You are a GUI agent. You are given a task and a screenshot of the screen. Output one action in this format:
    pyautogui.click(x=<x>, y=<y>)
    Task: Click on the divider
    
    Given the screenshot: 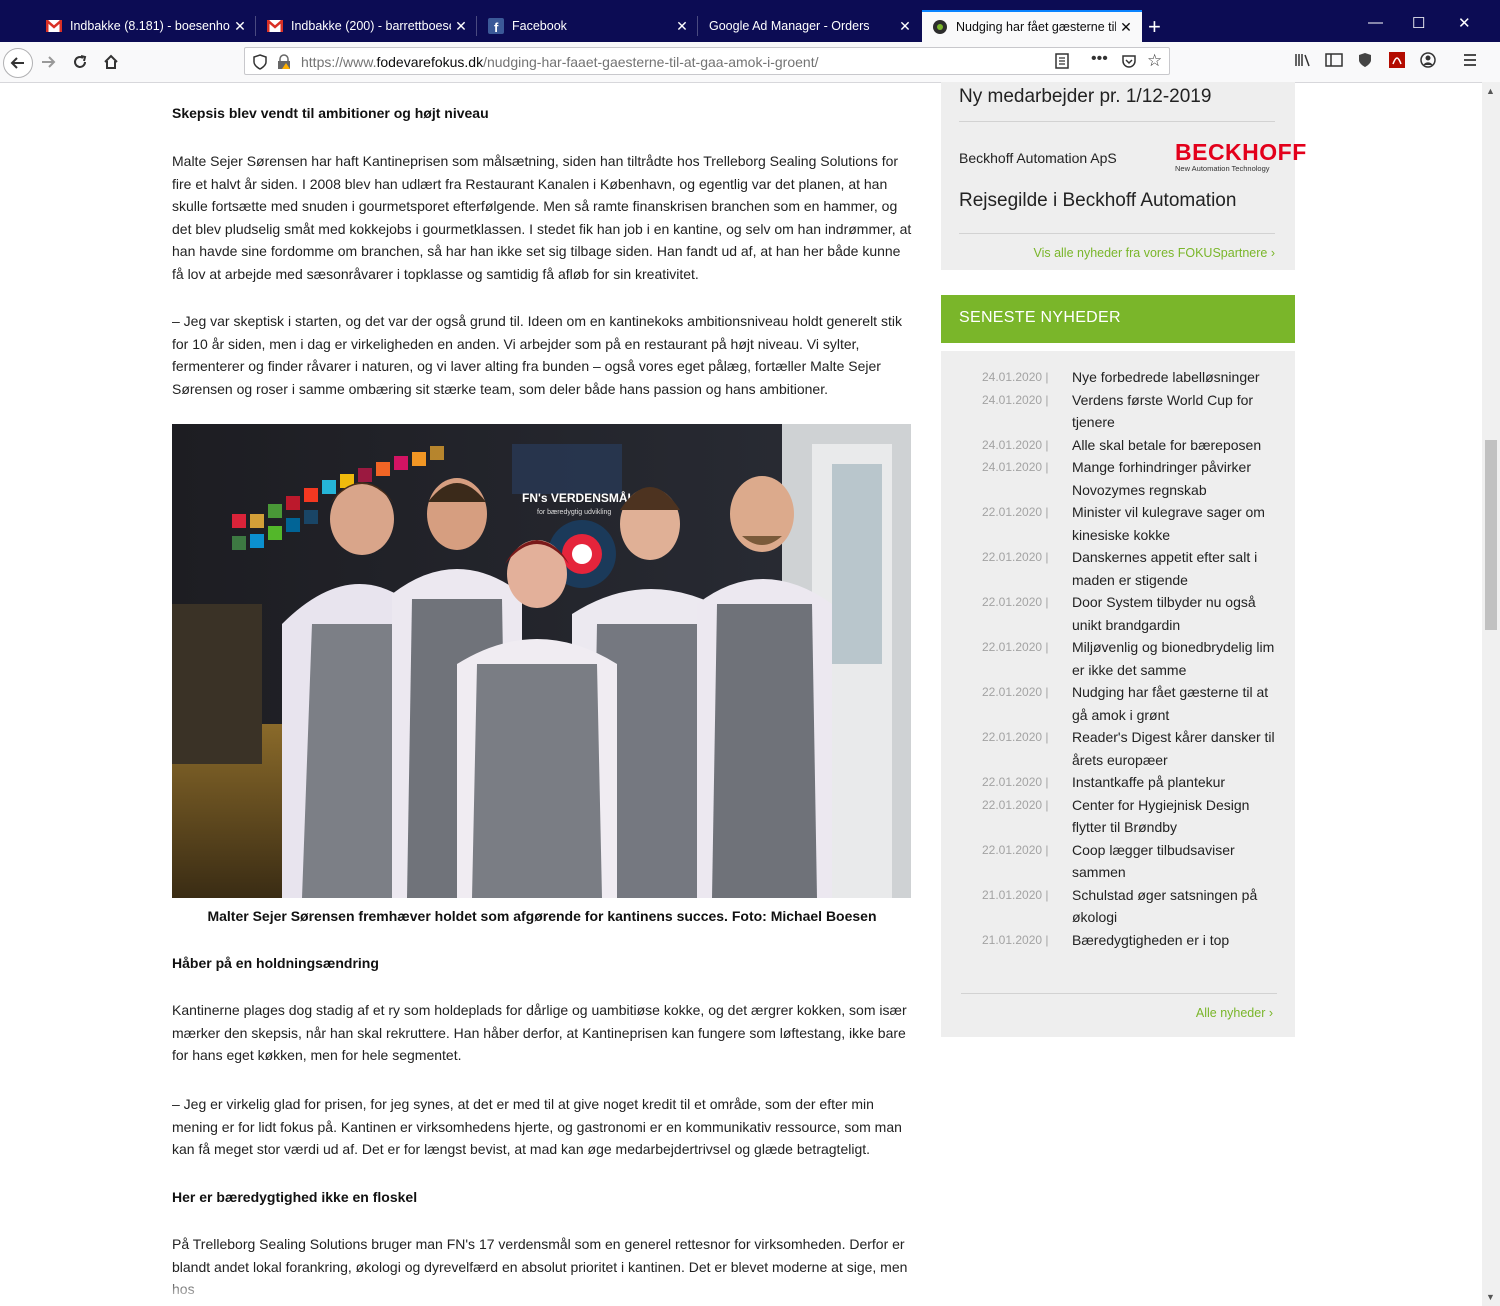 What is the action you would take?
    pyautogui.click(x=1119, y=993)
    